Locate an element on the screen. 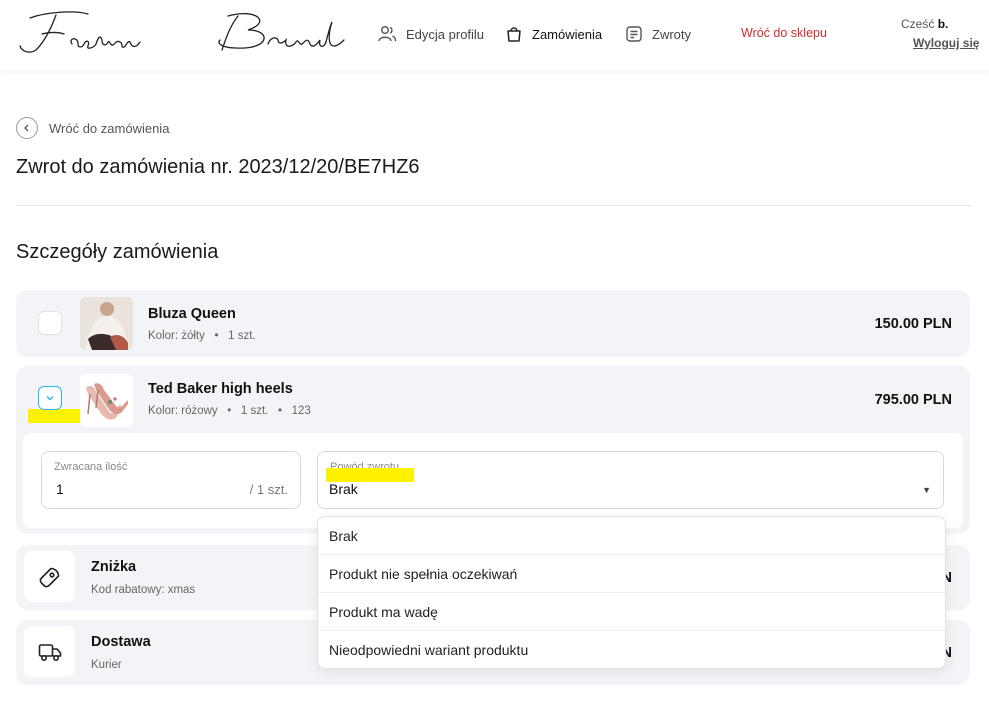 This screenshot has width=989, height=706. discount-code: Kod rabatowy: xmas is located at coordinates (143, 590).